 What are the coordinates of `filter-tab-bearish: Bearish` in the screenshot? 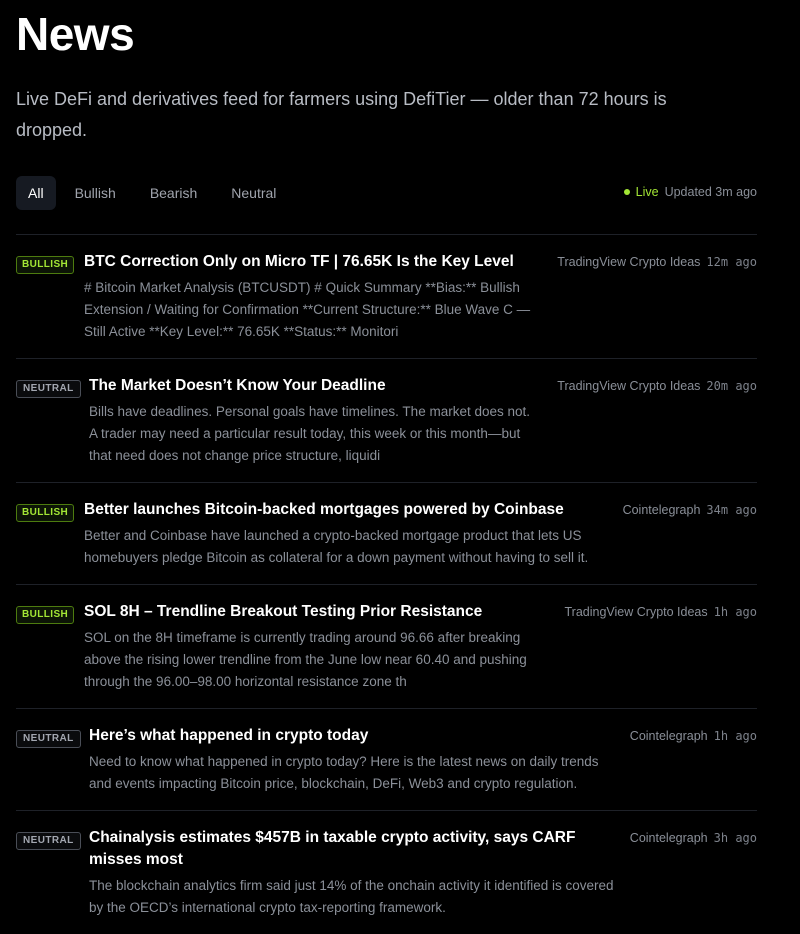 It's located at (173, 193).